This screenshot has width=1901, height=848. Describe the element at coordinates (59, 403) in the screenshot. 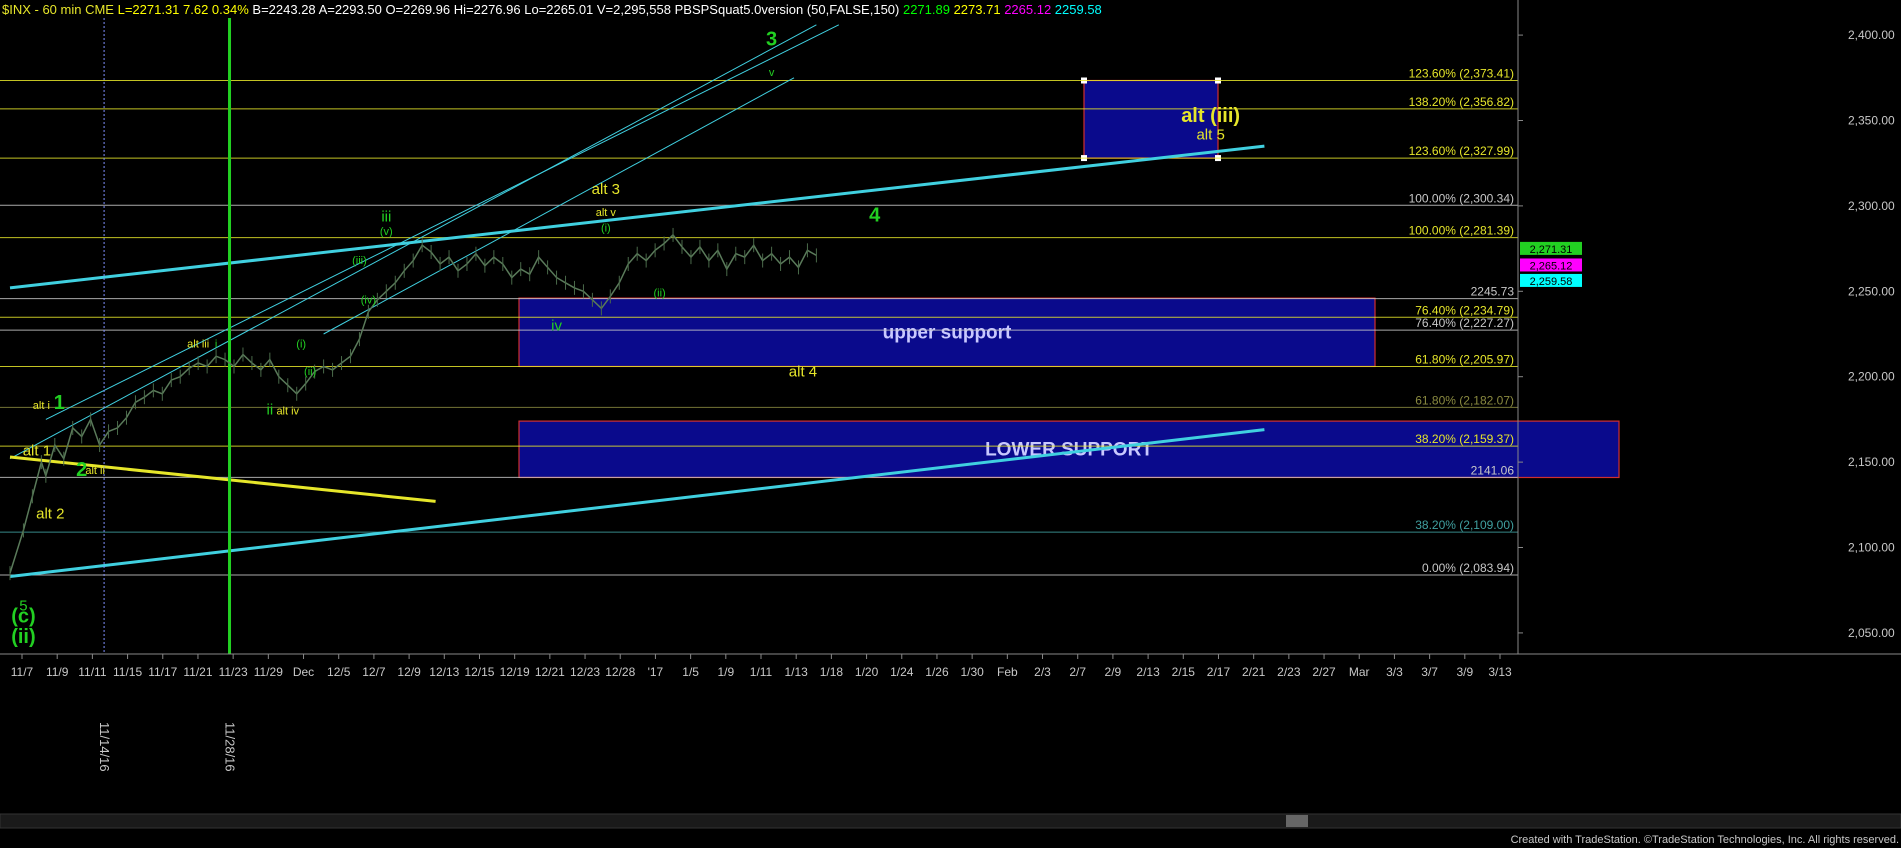

I see `wave-label: 1` at that location.